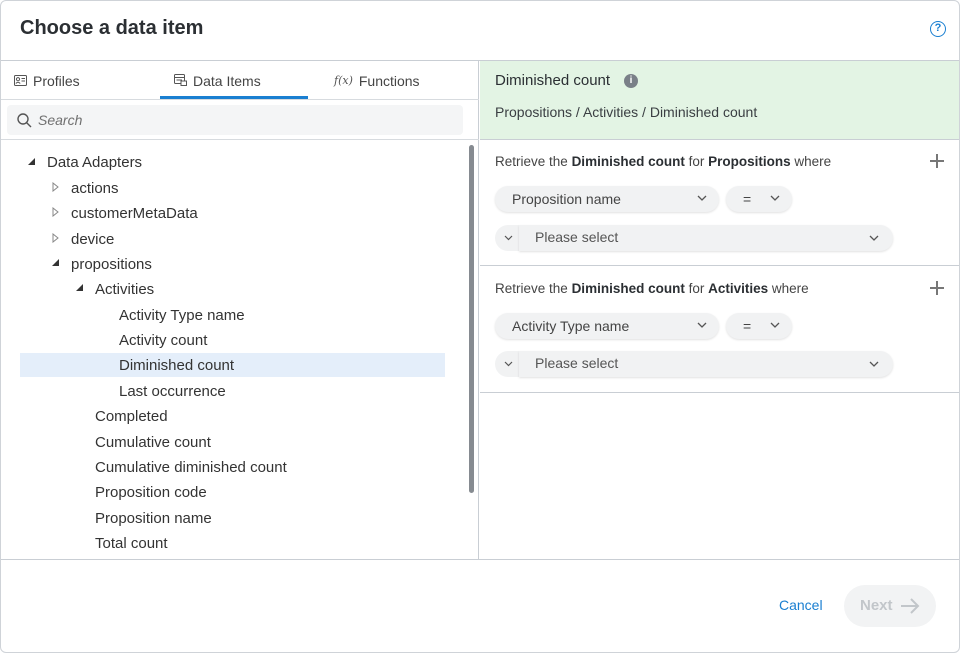  Describe the element at coordinates (910, 606) in the screenshot. I see `arrow-right-icon` at that location.